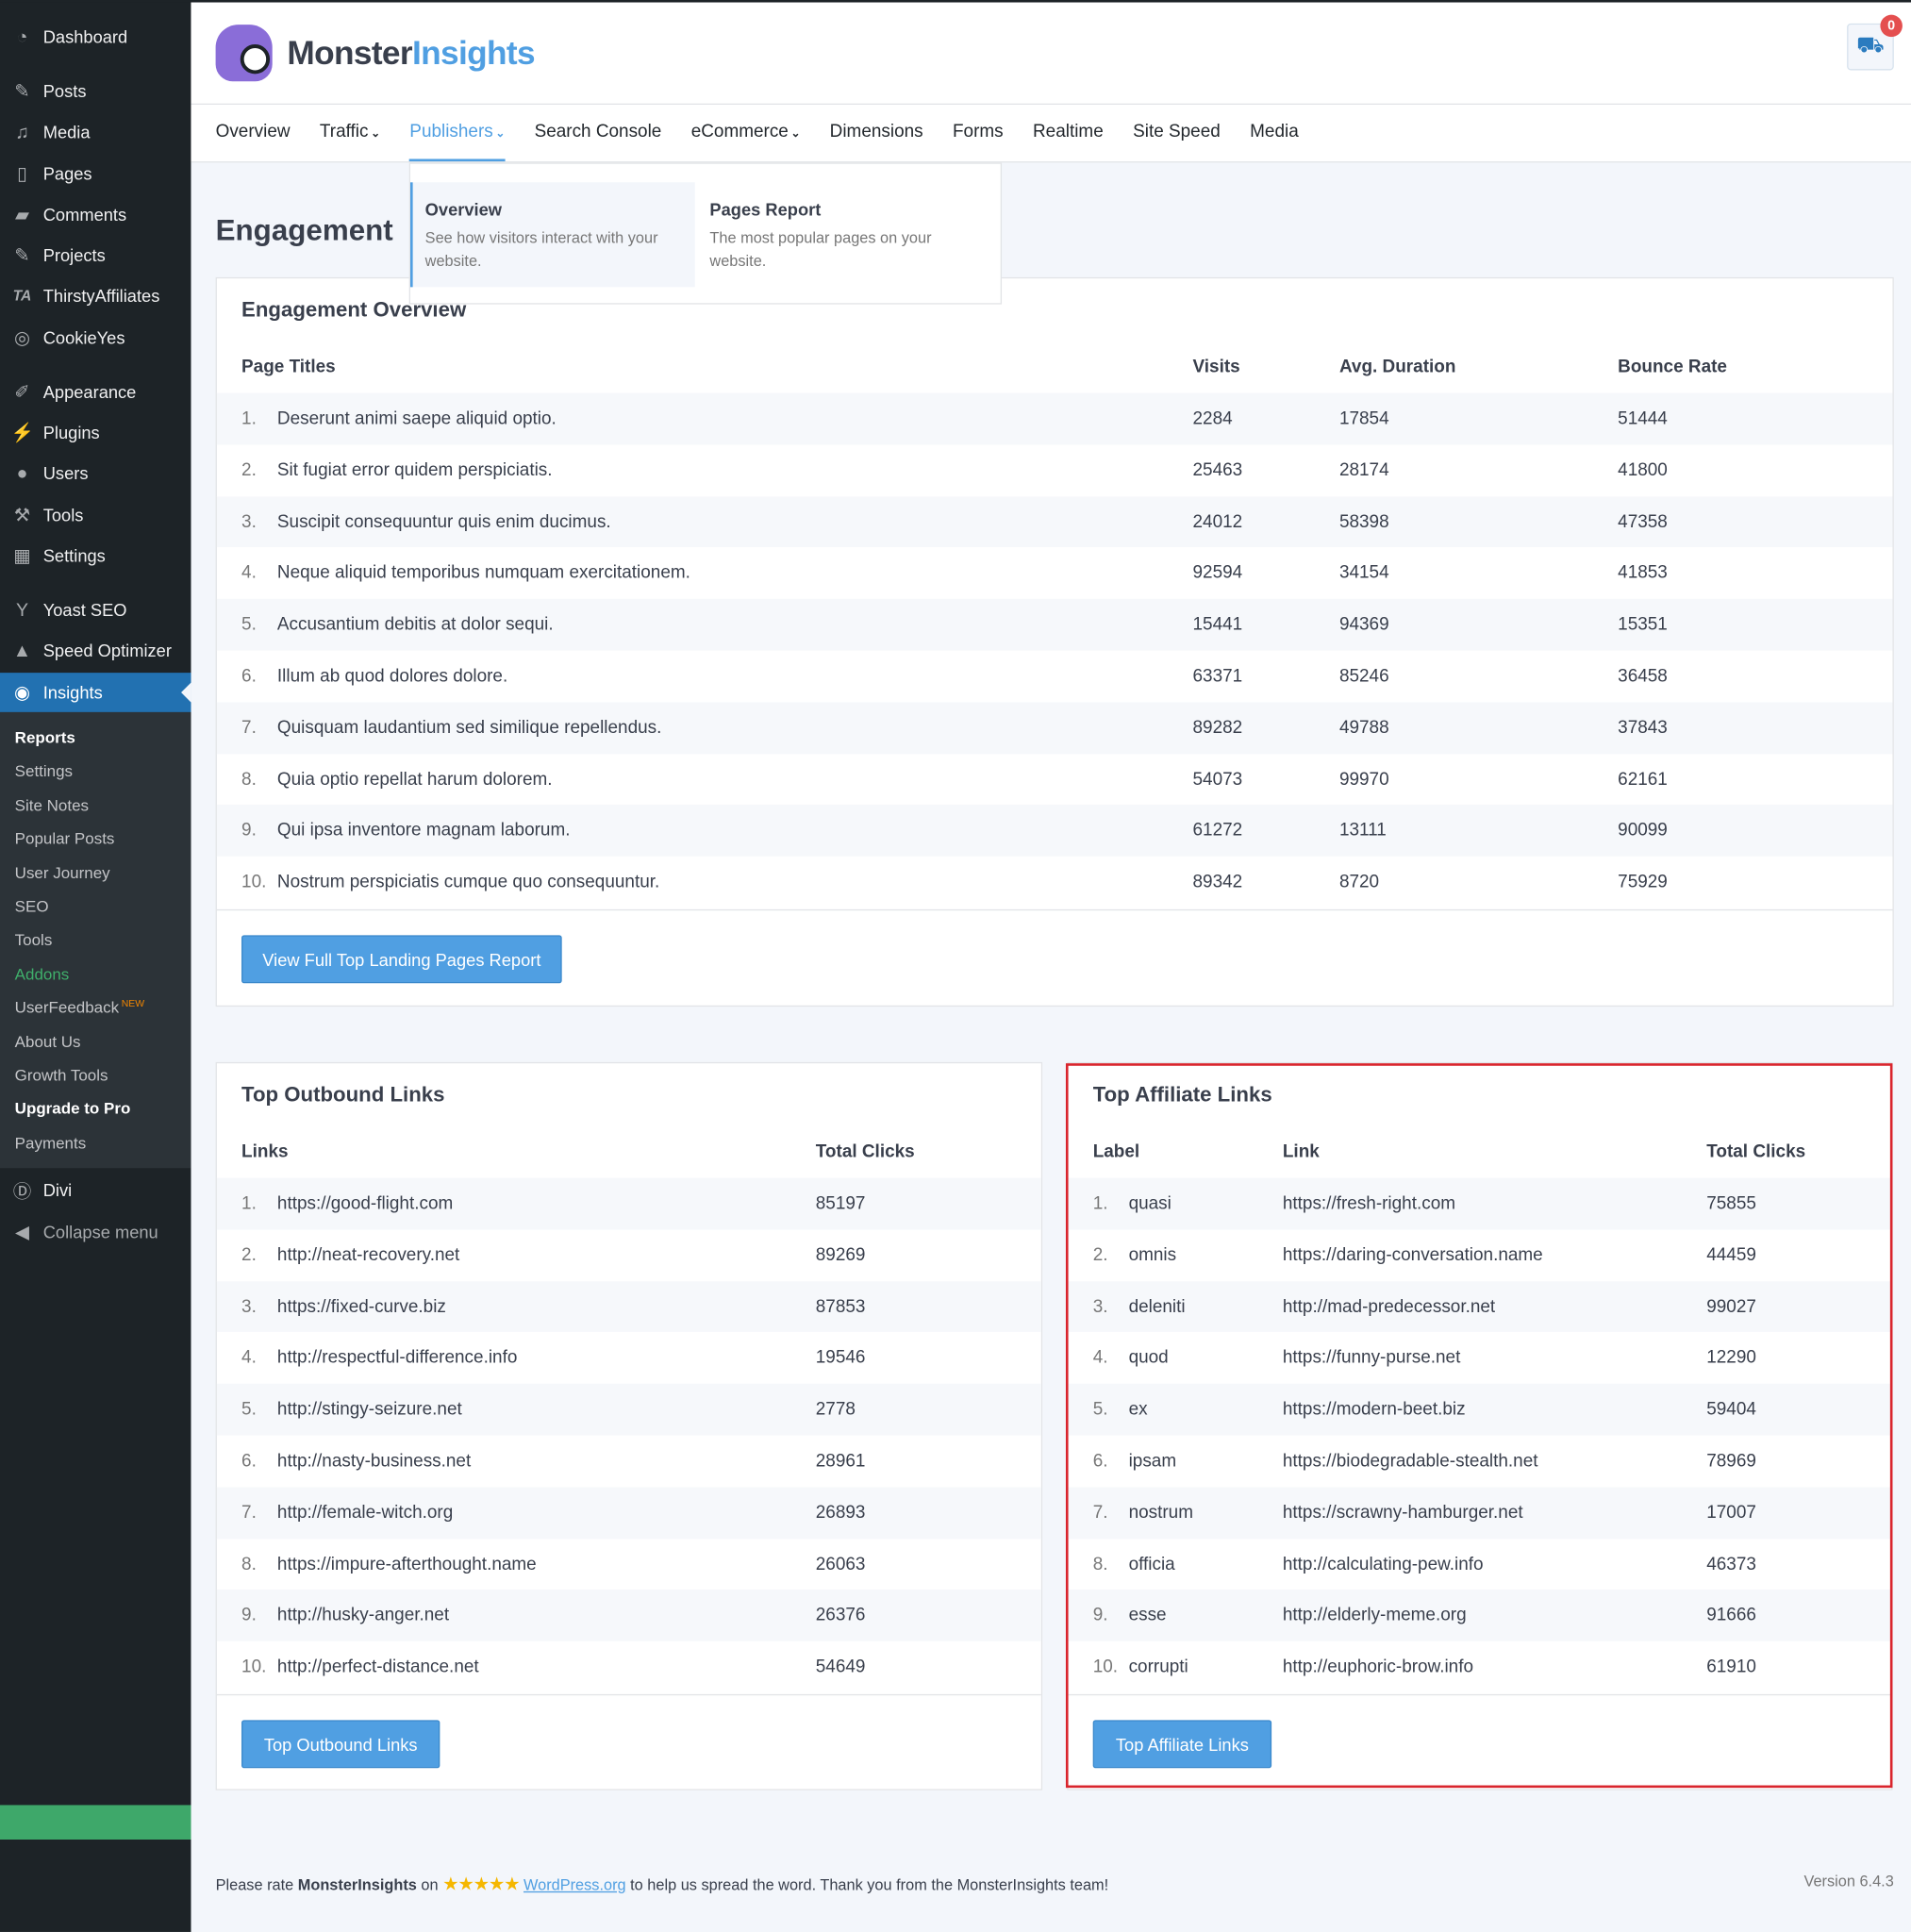 This screenshot has width=1911, height=1932. Describe the element at coordinates (79, 1008) in the screenshot. I see `submenu-item-userfeedback: UserFeedback NEW` at that location.